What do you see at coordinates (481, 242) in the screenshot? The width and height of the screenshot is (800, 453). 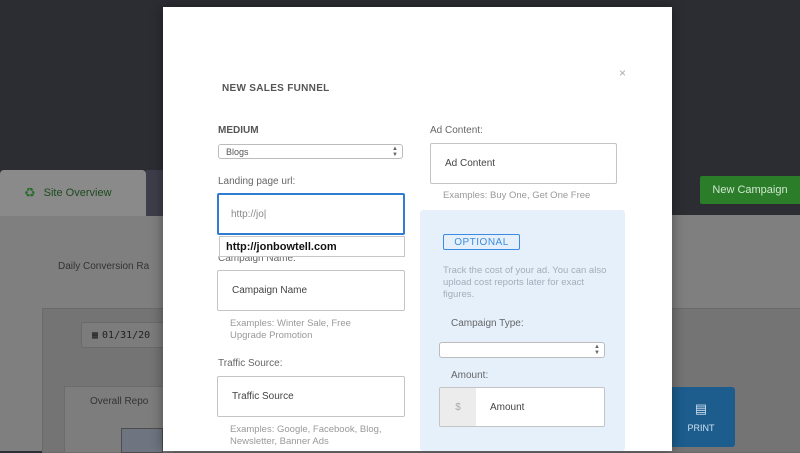 I see `optional-badge: OPTIONAL` at bounding box center [481, 242].